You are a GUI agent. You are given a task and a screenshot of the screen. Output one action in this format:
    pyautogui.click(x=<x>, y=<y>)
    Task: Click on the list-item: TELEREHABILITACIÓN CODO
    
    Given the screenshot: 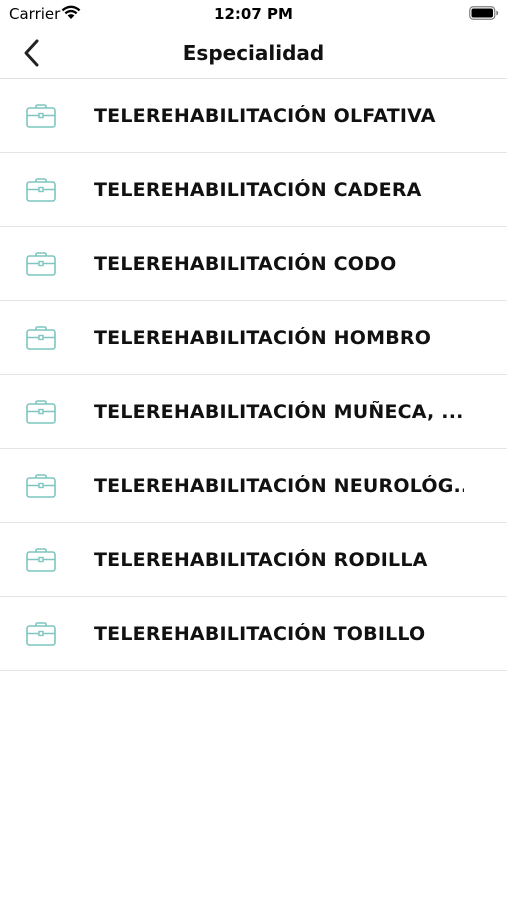 What is the action you would take?
    pyautogui.click(x=253, y=264)
    